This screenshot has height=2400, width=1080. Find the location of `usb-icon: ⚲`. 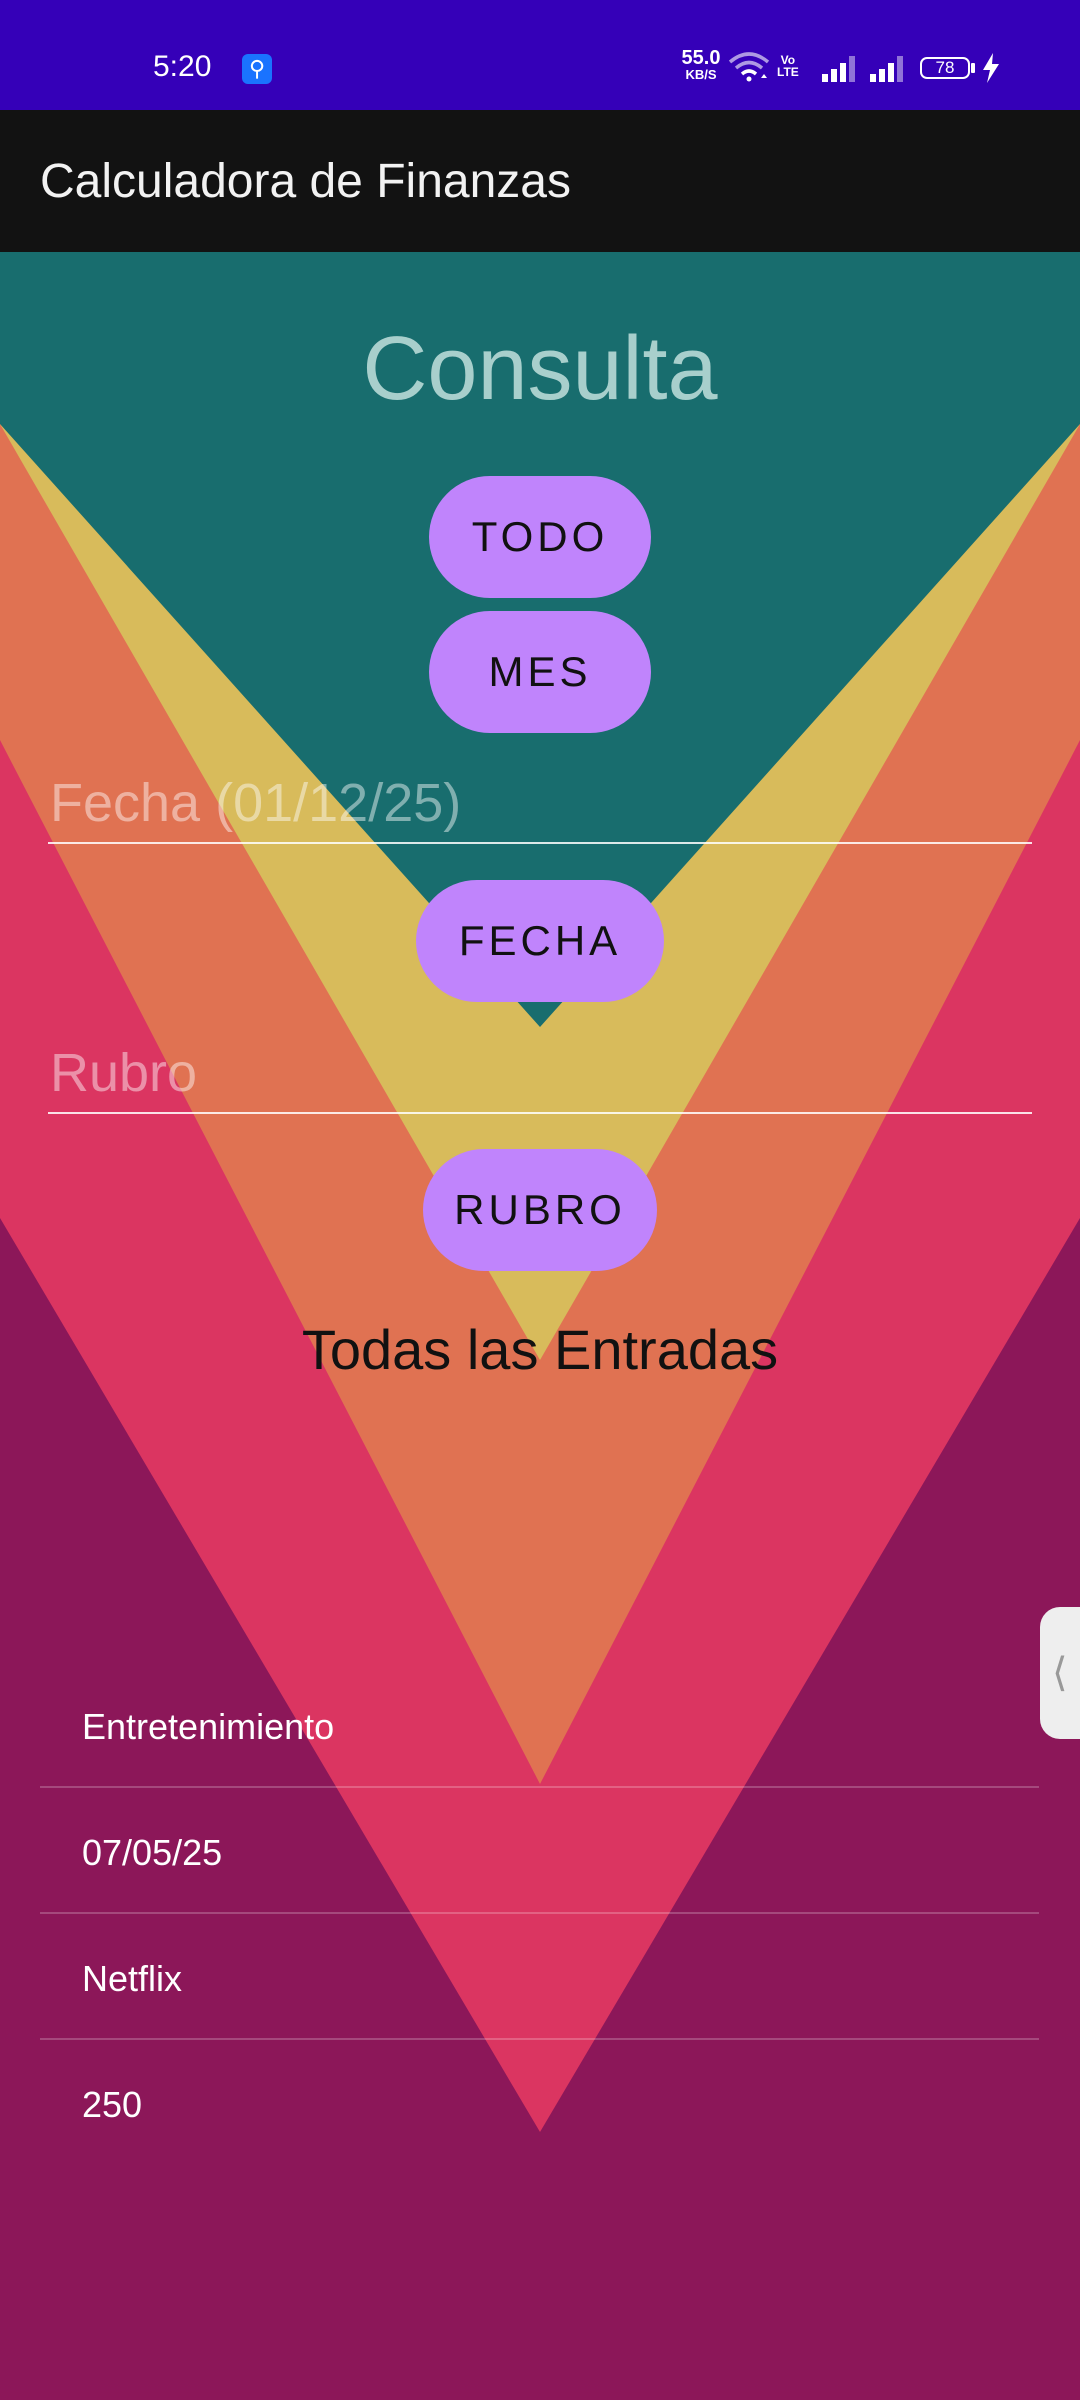

usb-icon: ⚲ is located at coordinates (257, 69).